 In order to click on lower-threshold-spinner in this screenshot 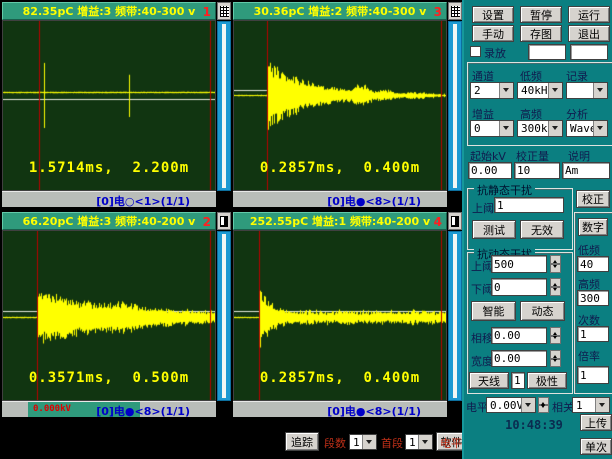, I will do `click(555, 287)`.